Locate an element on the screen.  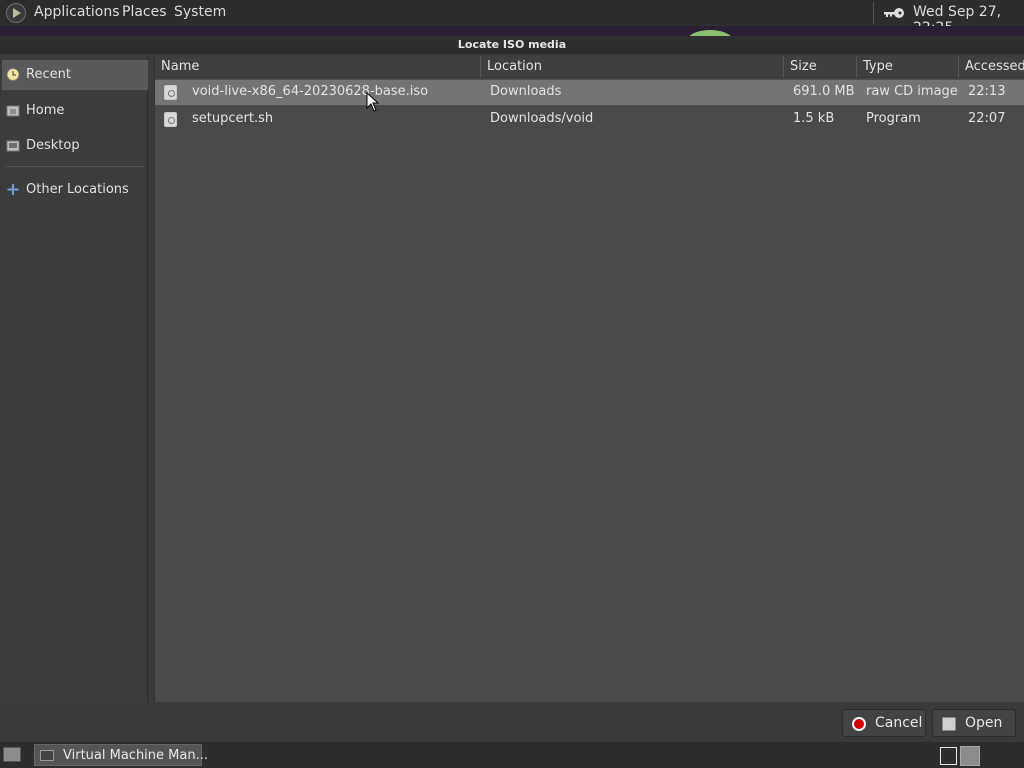
column-header-size: Size is located at coordinates (820, 67).